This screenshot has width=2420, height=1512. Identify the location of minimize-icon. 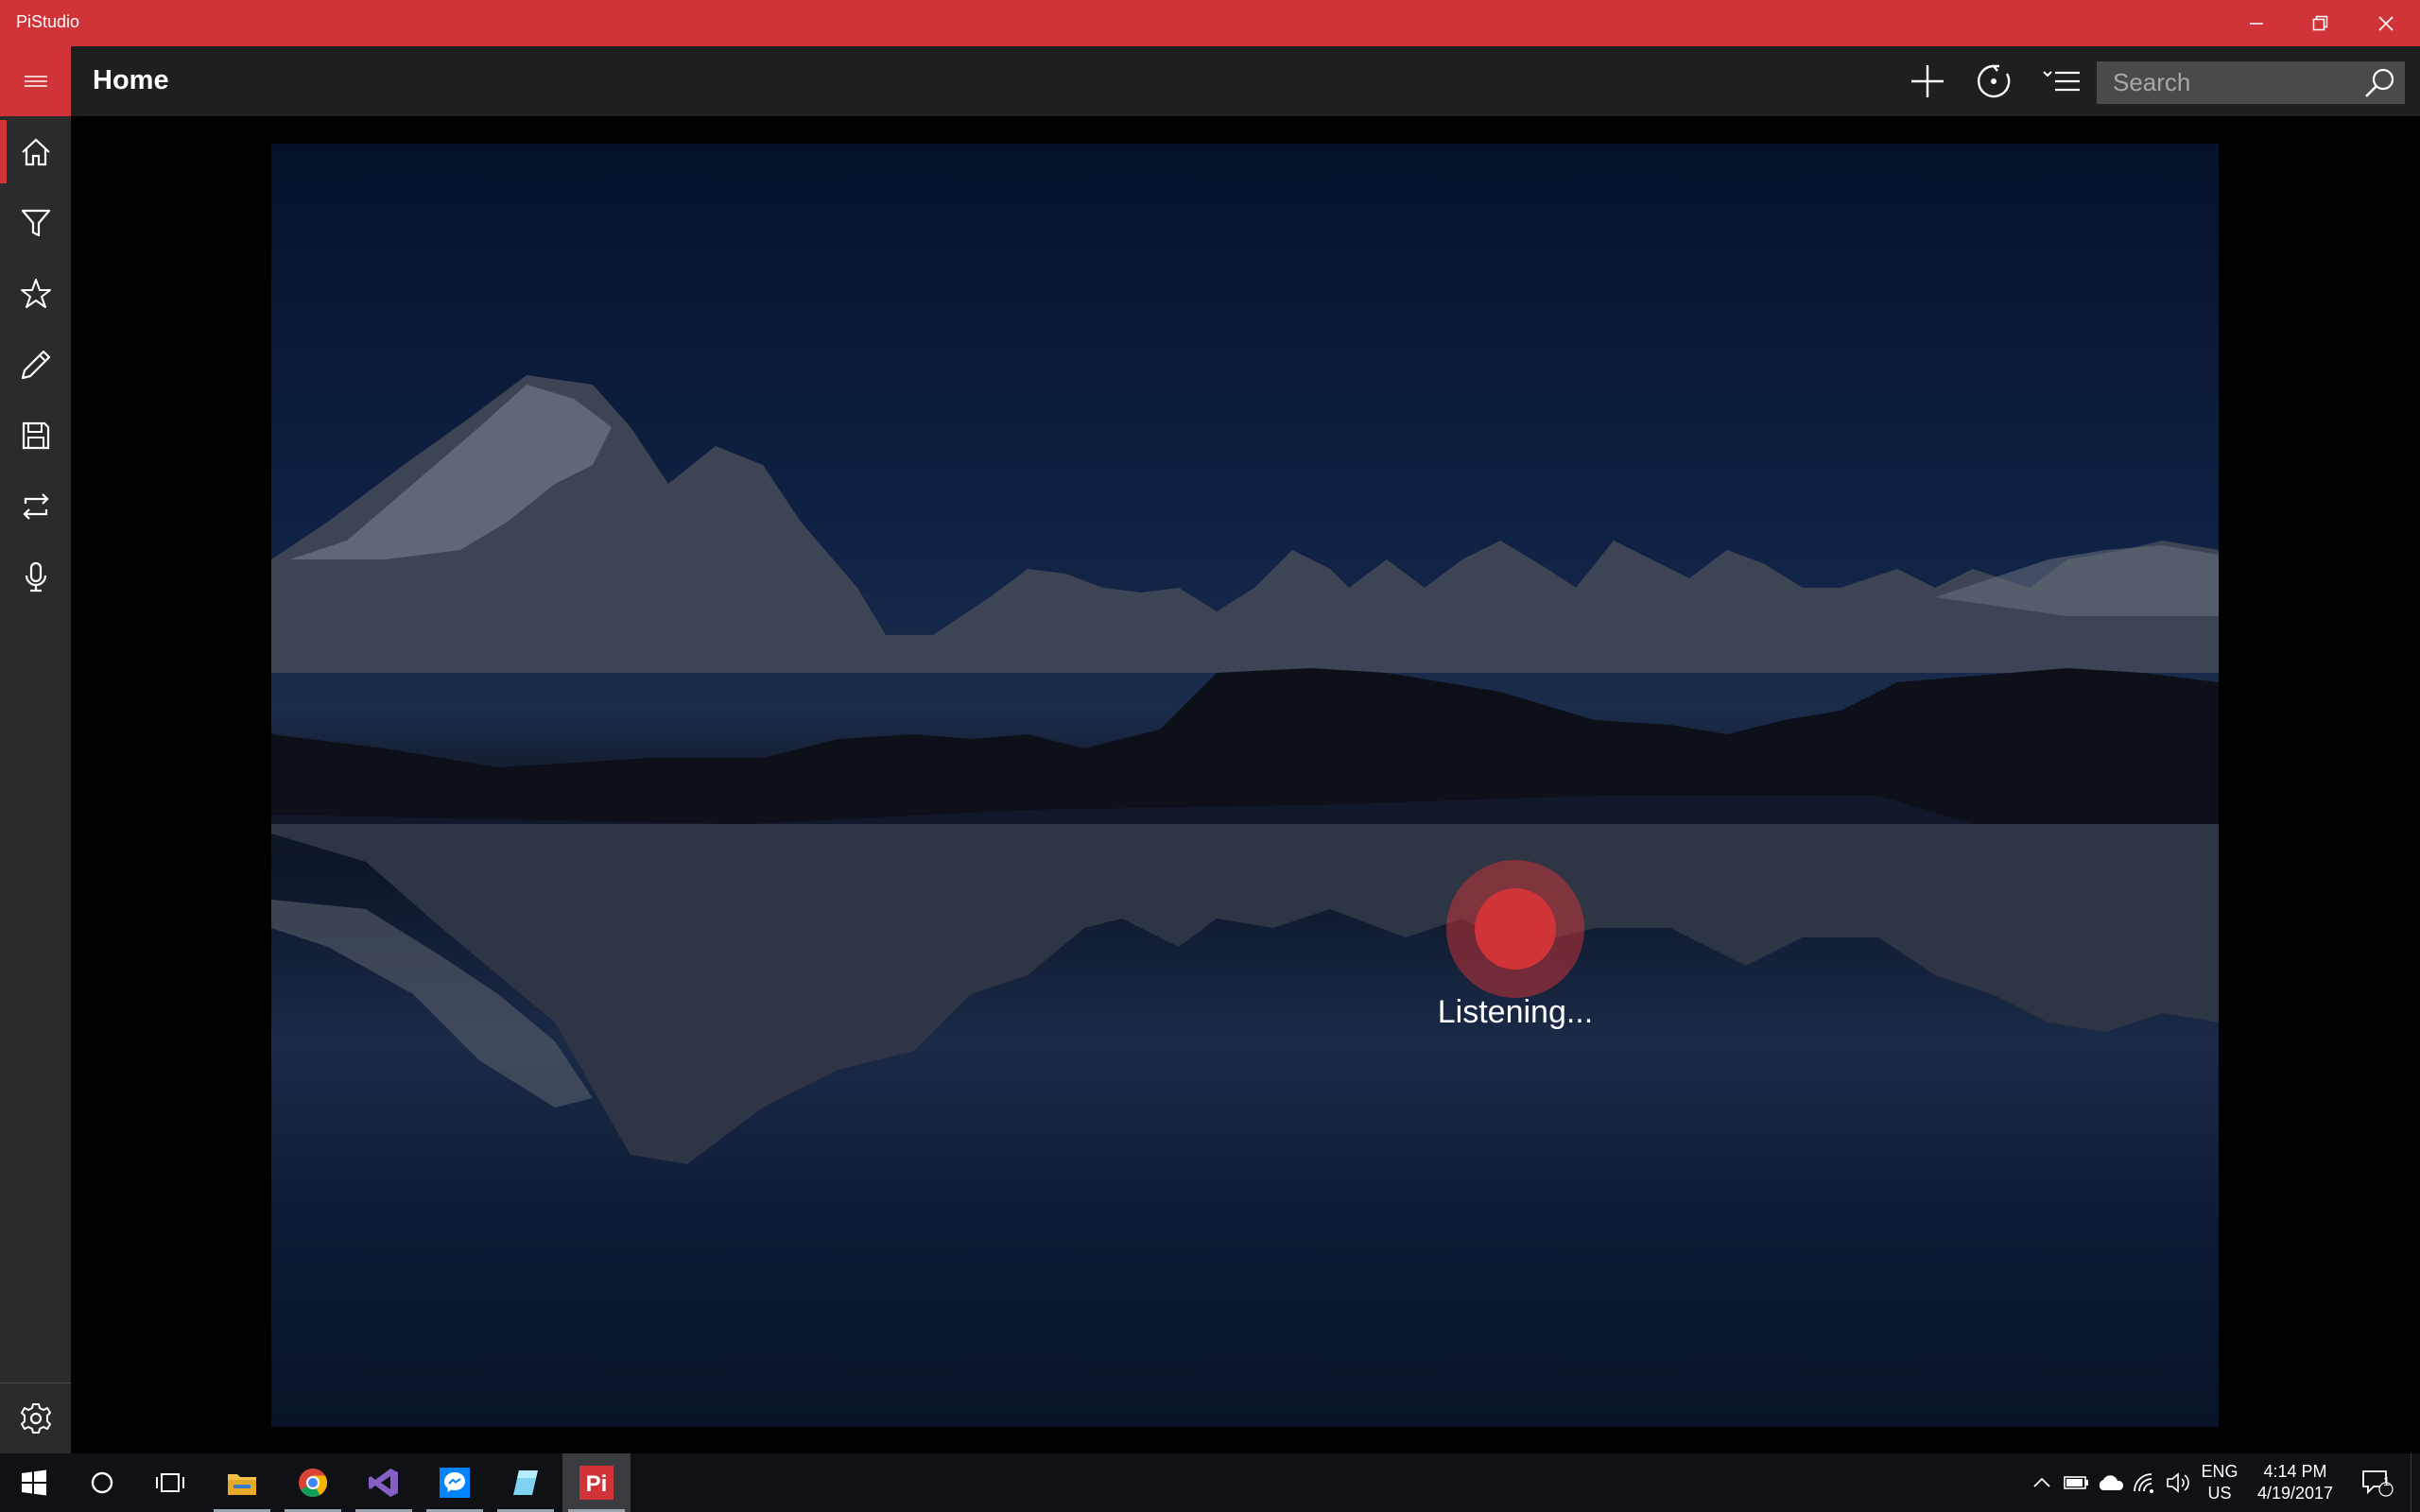
(2256, 23).